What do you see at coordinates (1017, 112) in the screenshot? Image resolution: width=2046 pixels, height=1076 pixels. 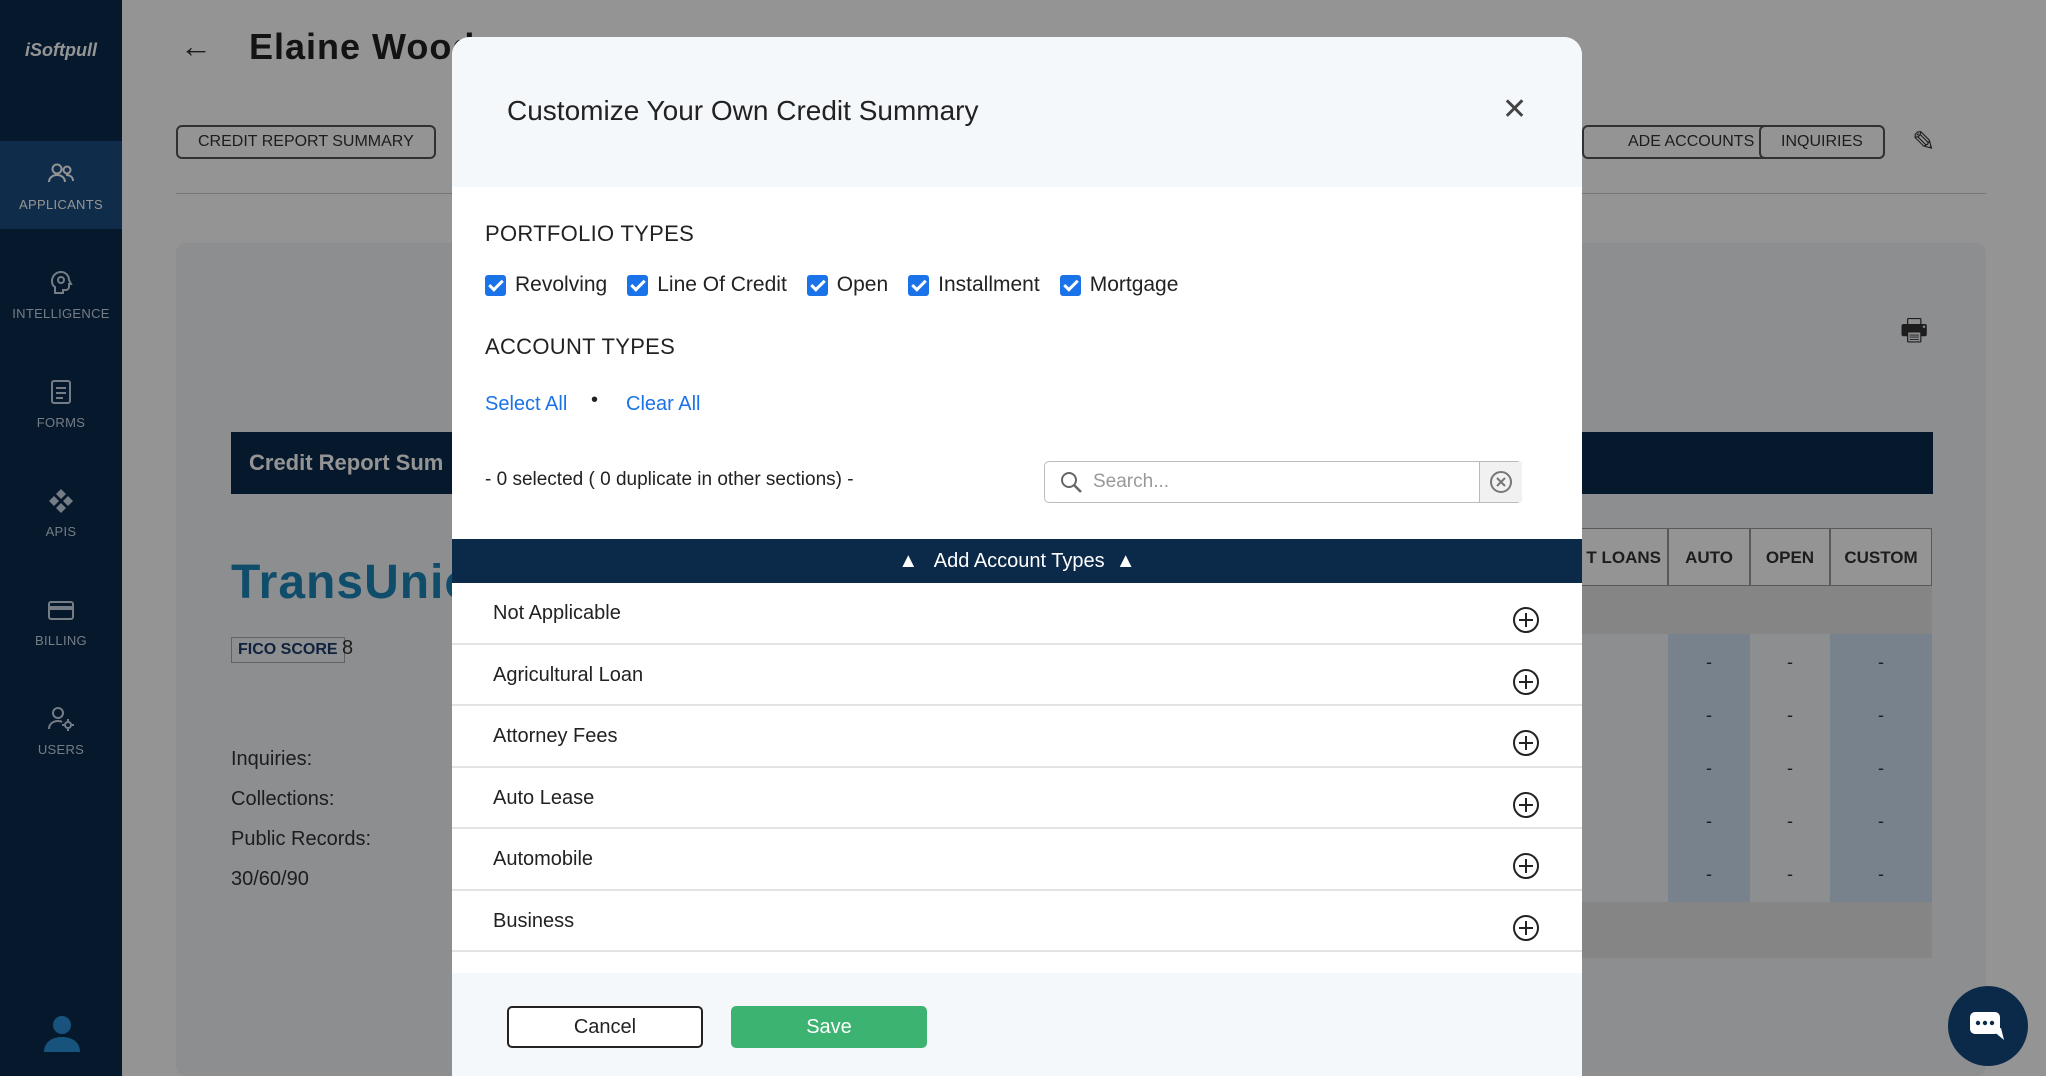 I see `modal-header: Customize Your Own Credit Summary ✕` at bounding box center [1017, 112].